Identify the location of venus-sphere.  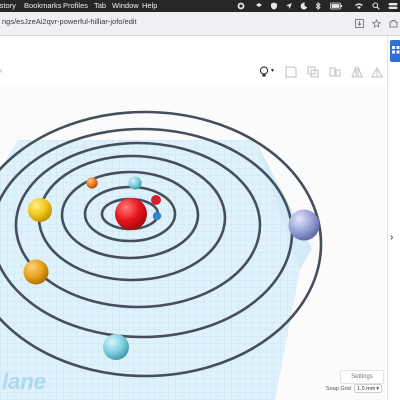
(157, 216).